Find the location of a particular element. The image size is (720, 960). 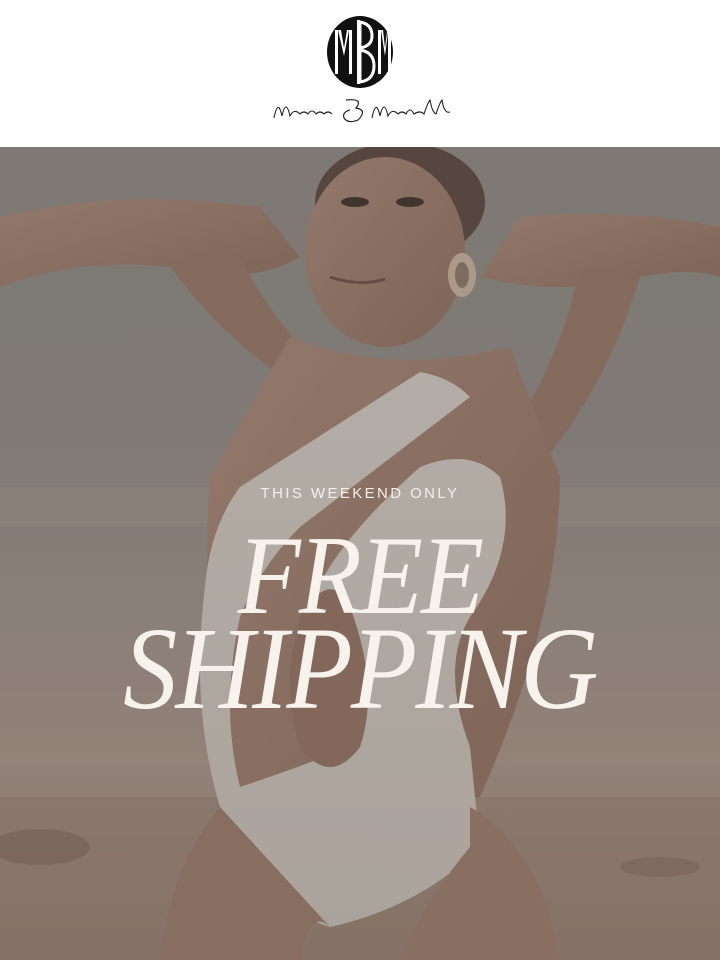

promo-eyebrow: THIS WEEKEND ONLY is located at coordinates (360, 493).